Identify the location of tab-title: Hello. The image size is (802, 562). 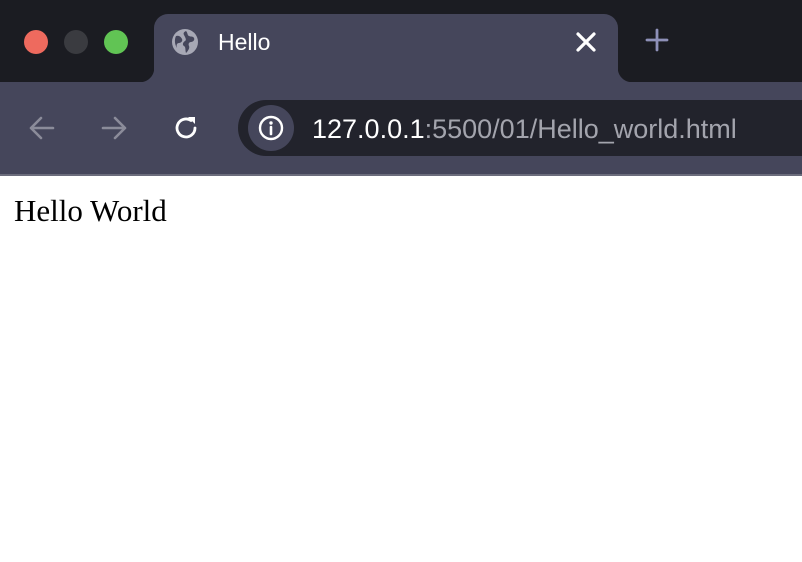
(244, 42).